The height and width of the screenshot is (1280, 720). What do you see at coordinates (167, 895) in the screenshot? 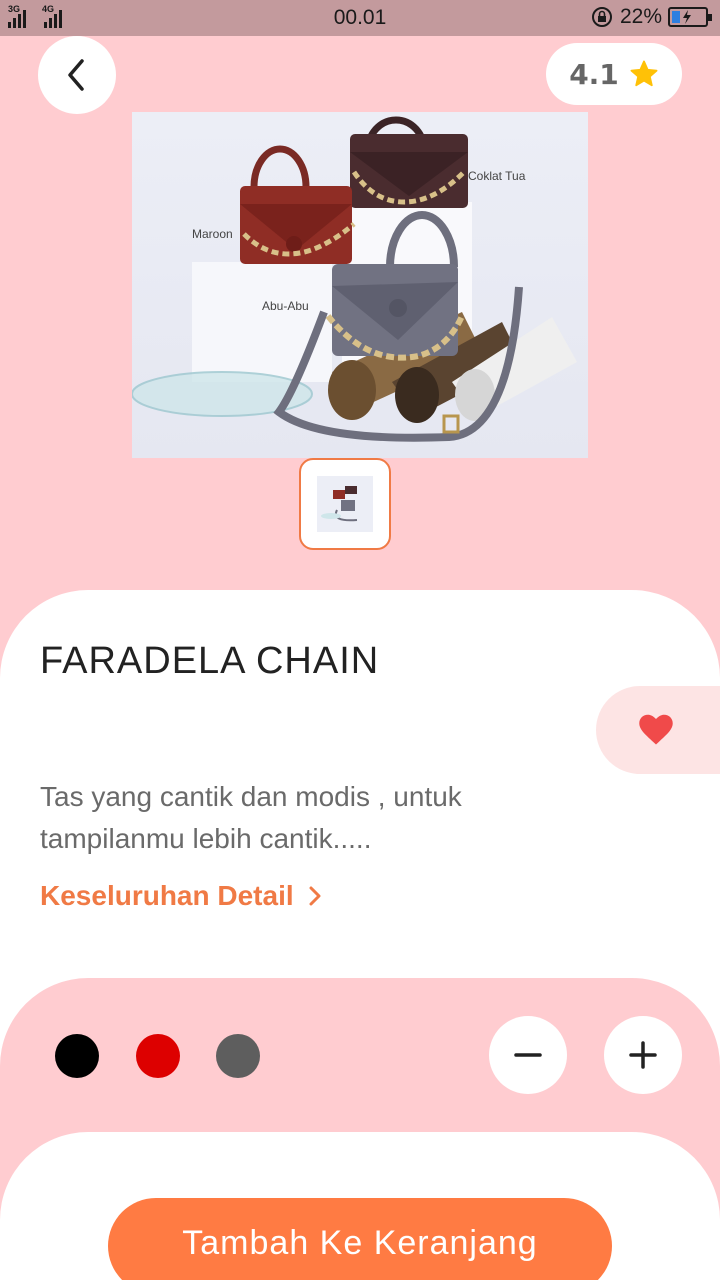
I see `full-detail-label: Keseluruhan Detail` at bounding box center [167, 895].